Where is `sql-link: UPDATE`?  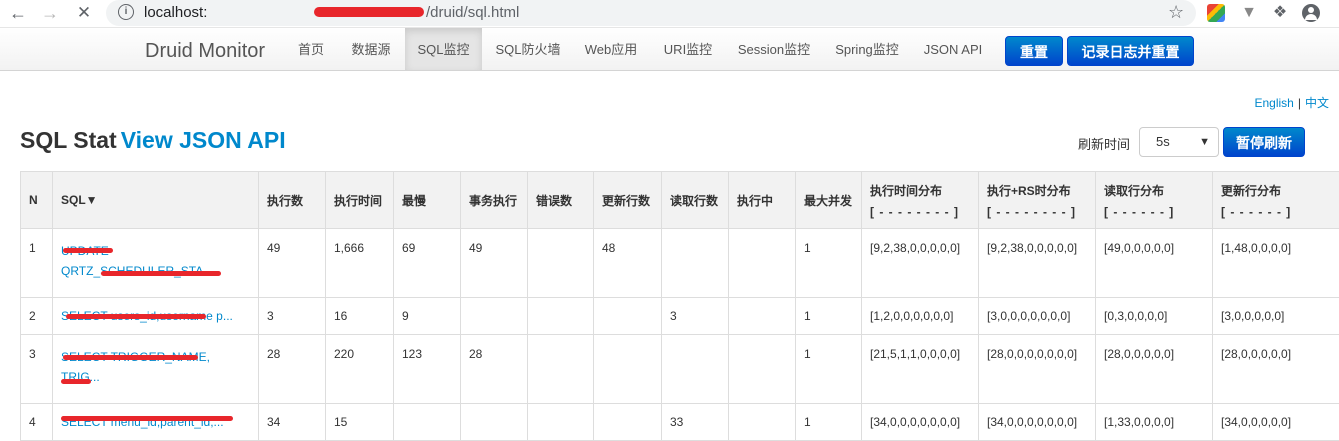
sql-link: UPDATE is located at coordinates (85, 251).